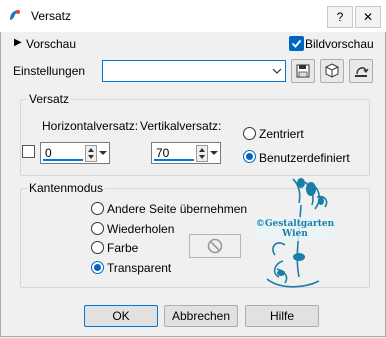 This screenshot has height=338, width=386. I want to click on close-icon: ✕, so click(368, 17).